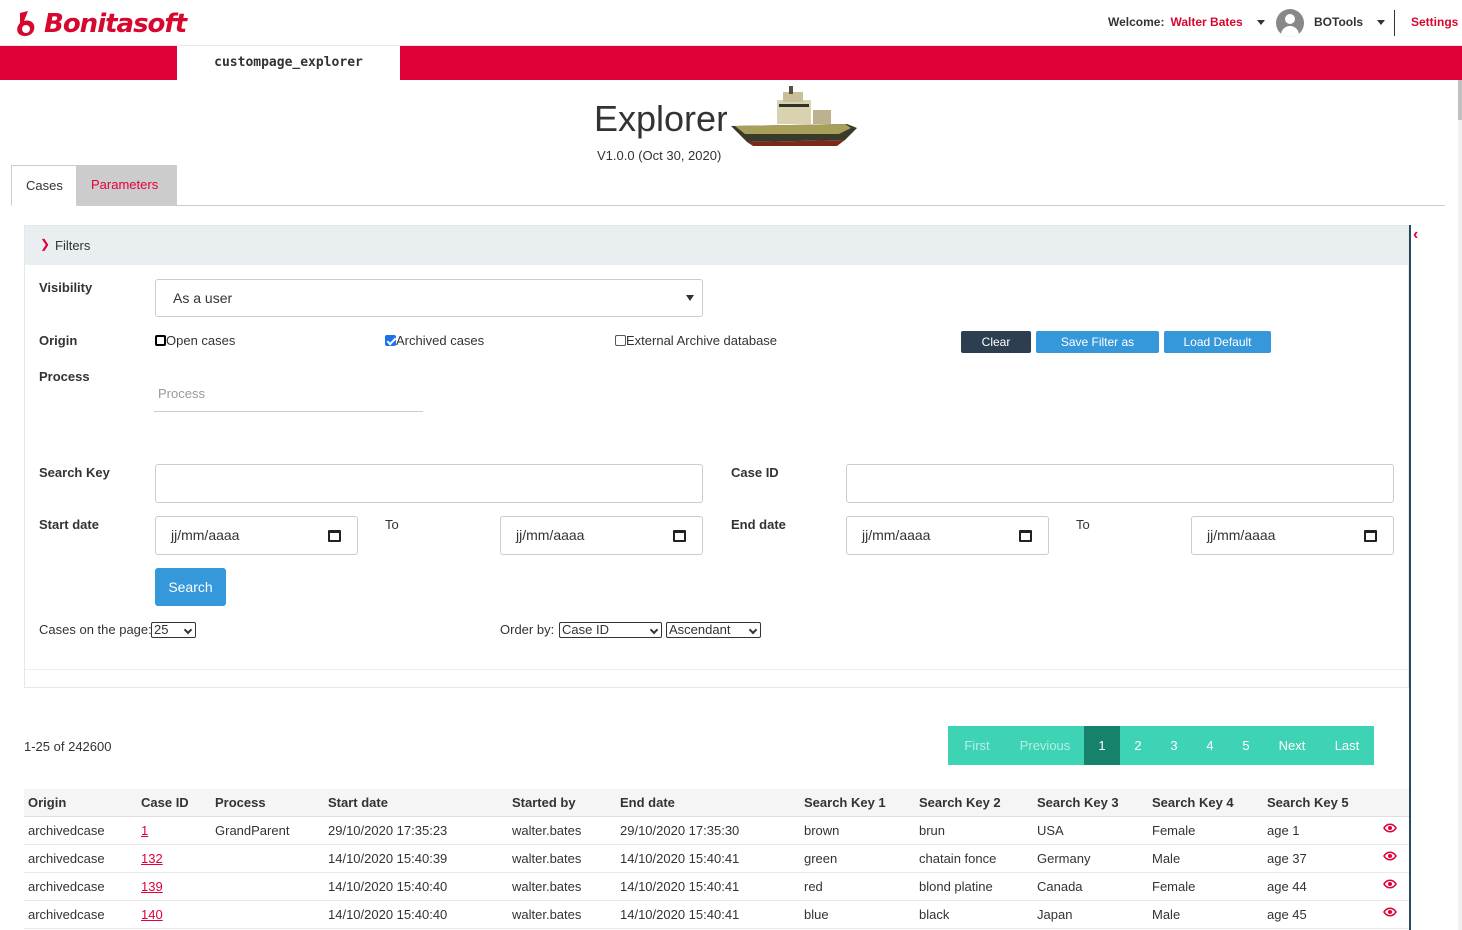 The height and width of the screenshot is (930, 1462). I want to click on chevron-down-icon: ❯, so click(45, 244).